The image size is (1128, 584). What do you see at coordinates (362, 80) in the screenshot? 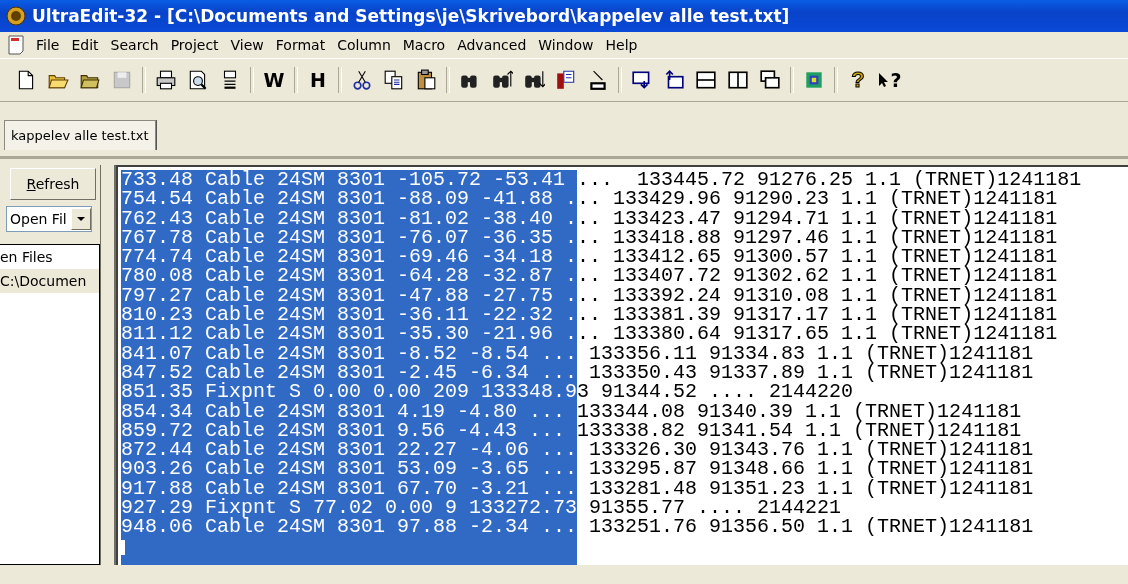
I see `scissors-icon` at bounding box center [362, 80].